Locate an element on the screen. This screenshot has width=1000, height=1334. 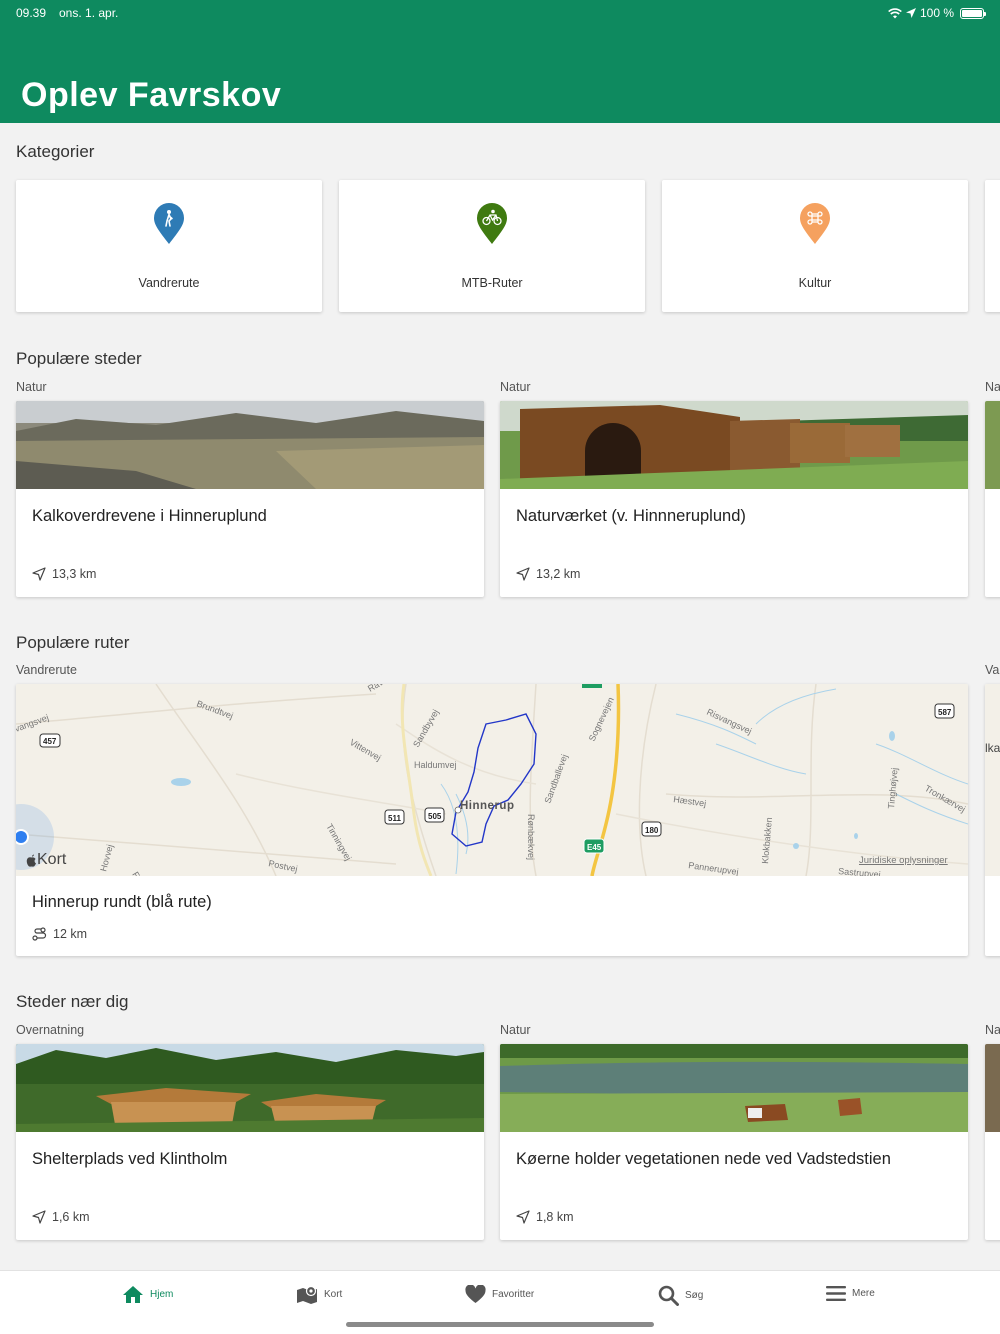
status-right: 100 % is located at coordinates (937, 13).